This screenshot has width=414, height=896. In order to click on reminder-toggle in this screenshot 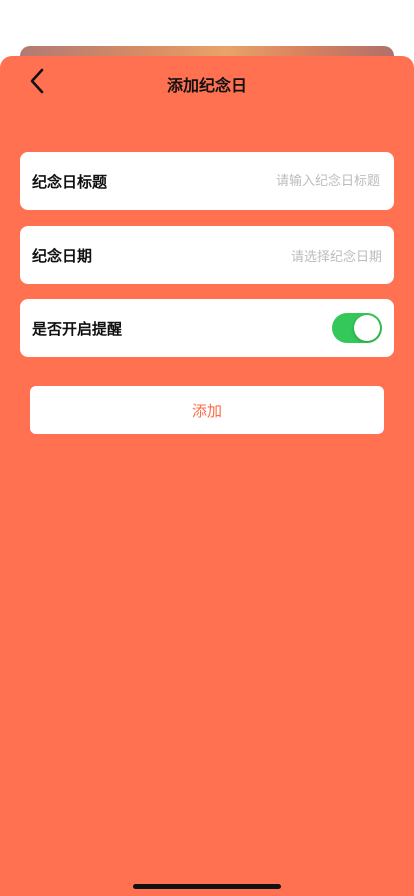, I will do `click(357, 328)`.